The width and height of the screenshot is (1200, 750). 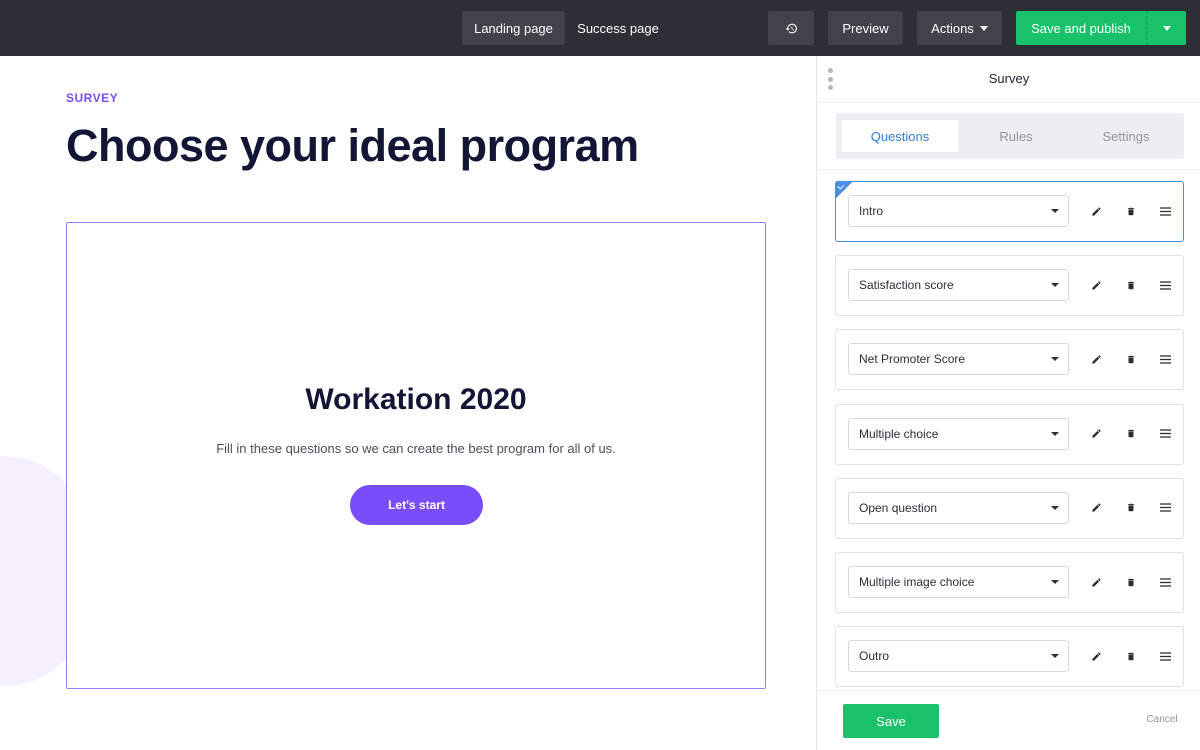 I want to click on question-type-select: Net Promoter Score, so click(x=958, y=359).